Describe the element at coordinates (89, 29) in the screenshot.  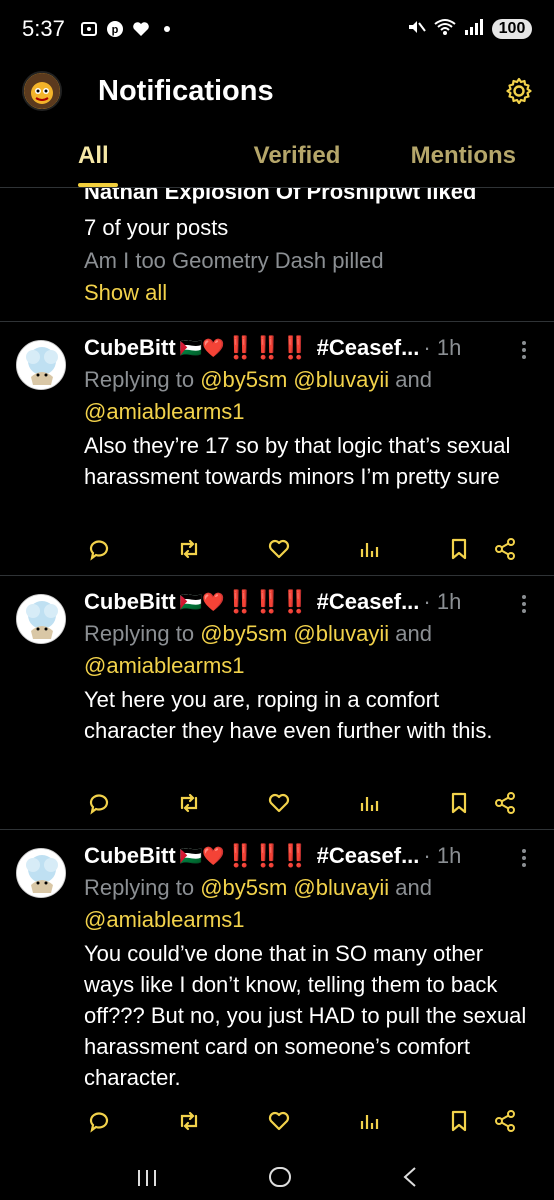
I see `screenshot-icon` at that location.